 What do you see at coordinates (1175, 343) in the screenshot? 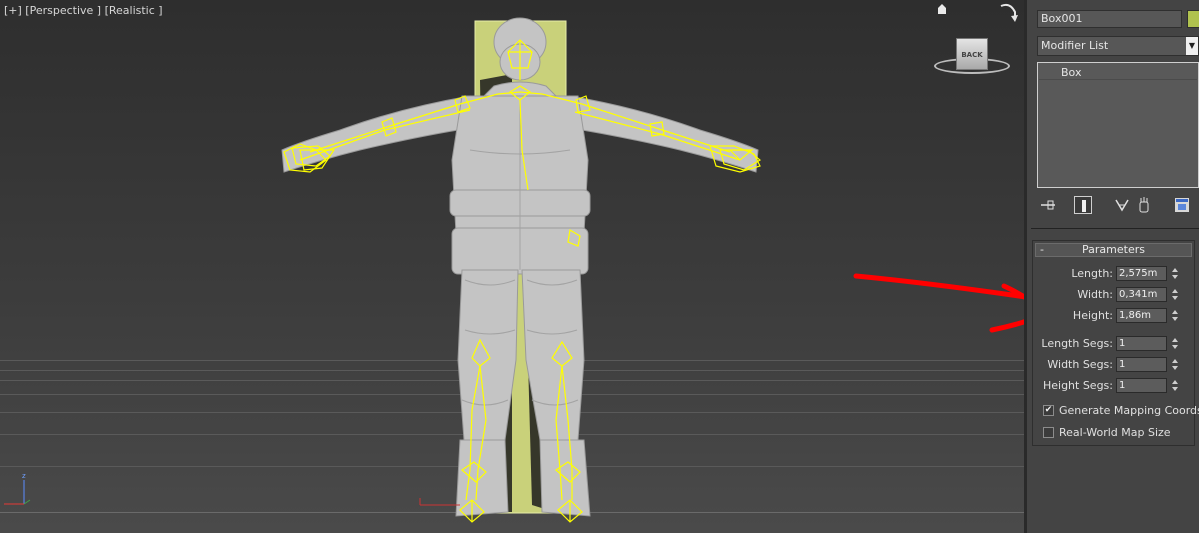
I see `length-segs-spinner` at bounding box center [1175, 343].